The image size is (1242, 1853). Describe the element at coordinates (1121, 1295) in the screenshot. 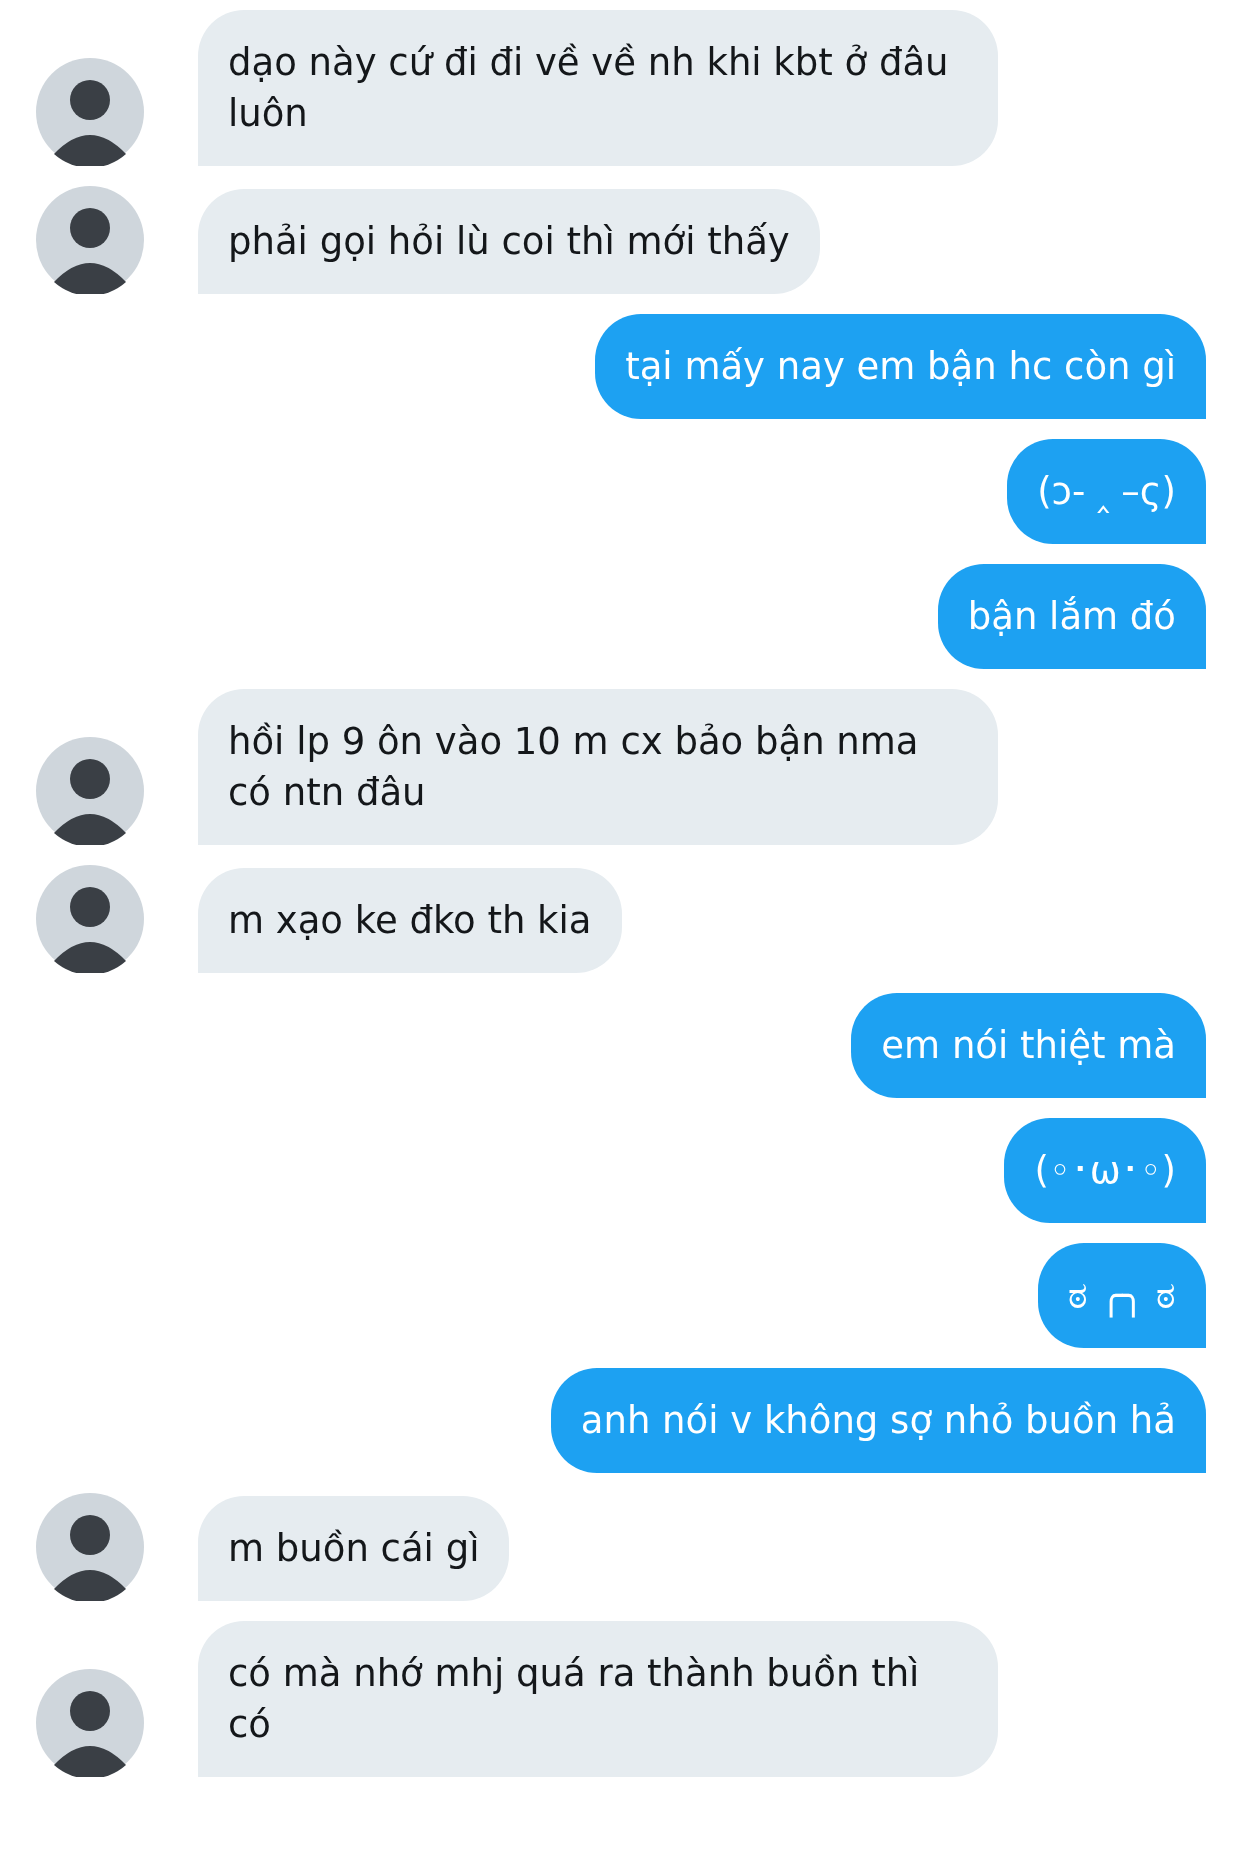

I see `message-bubble: ಠ ╭╮ ಠ` at that location.